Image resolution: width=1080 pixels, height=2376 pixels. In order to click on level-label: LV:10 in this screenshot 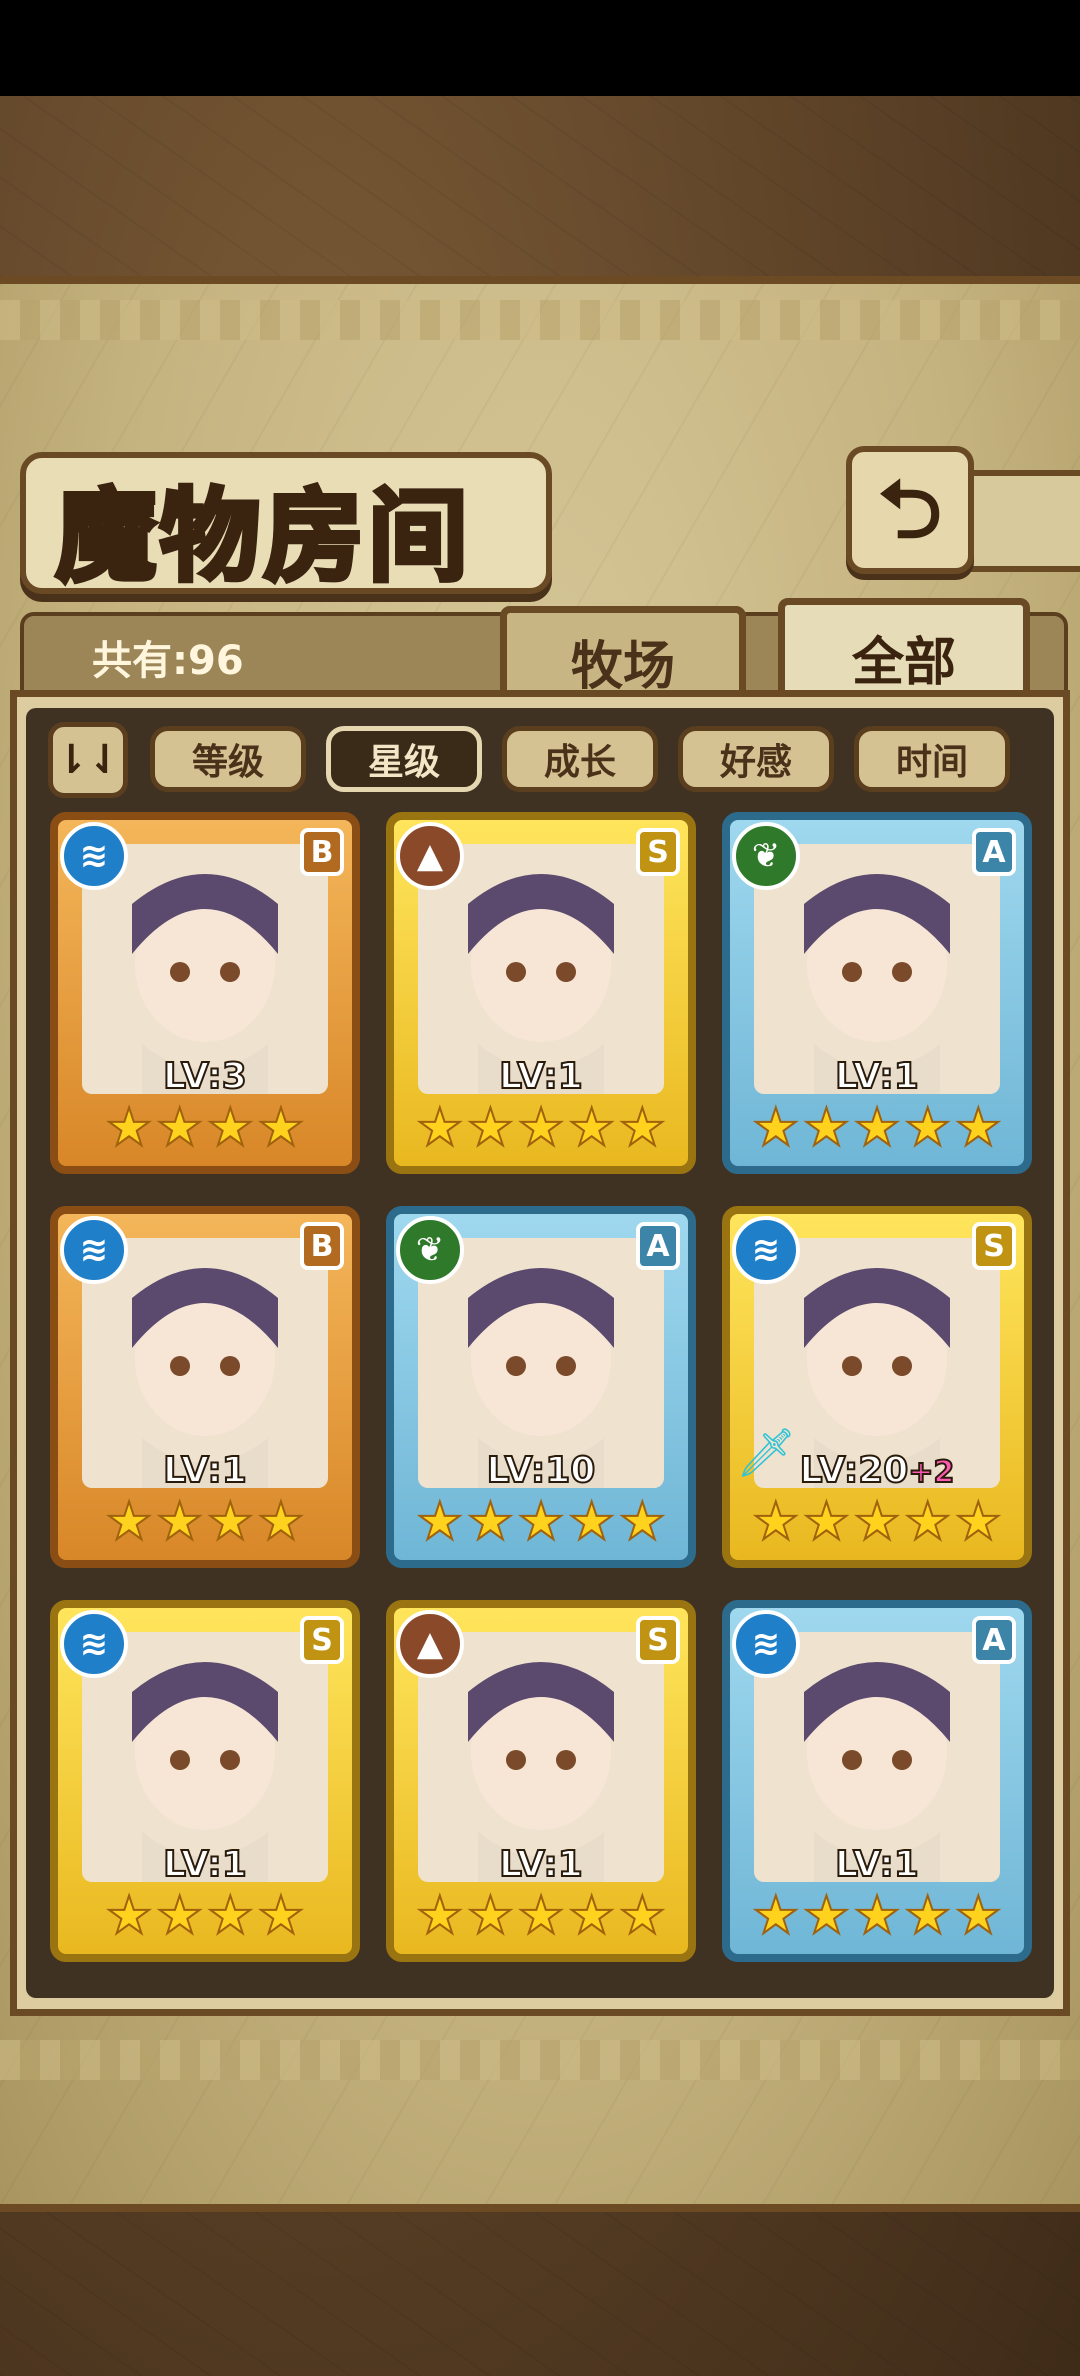, I will do `click(541, 1470)`.